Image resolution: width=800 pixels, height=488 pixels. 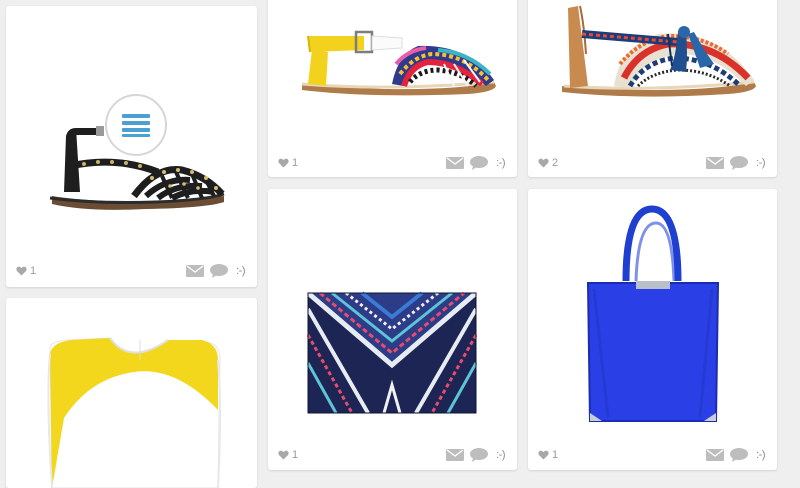 I want to click on hamburger-menu-icon, so click(x=136, y=125).